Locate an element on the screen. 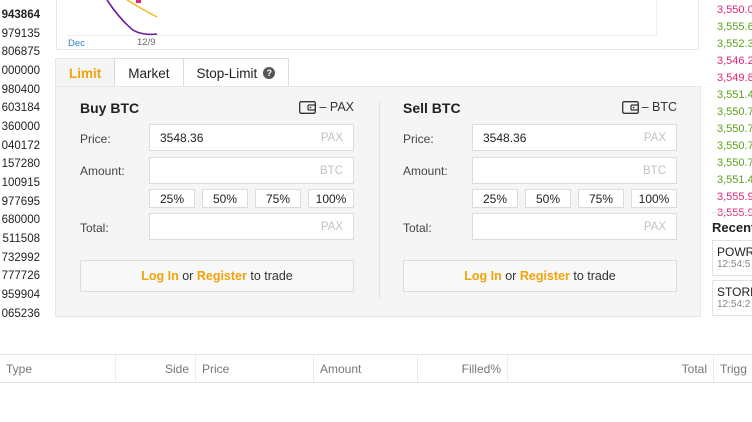  order-book-value: 100915 is located at coordinates (20, 183).